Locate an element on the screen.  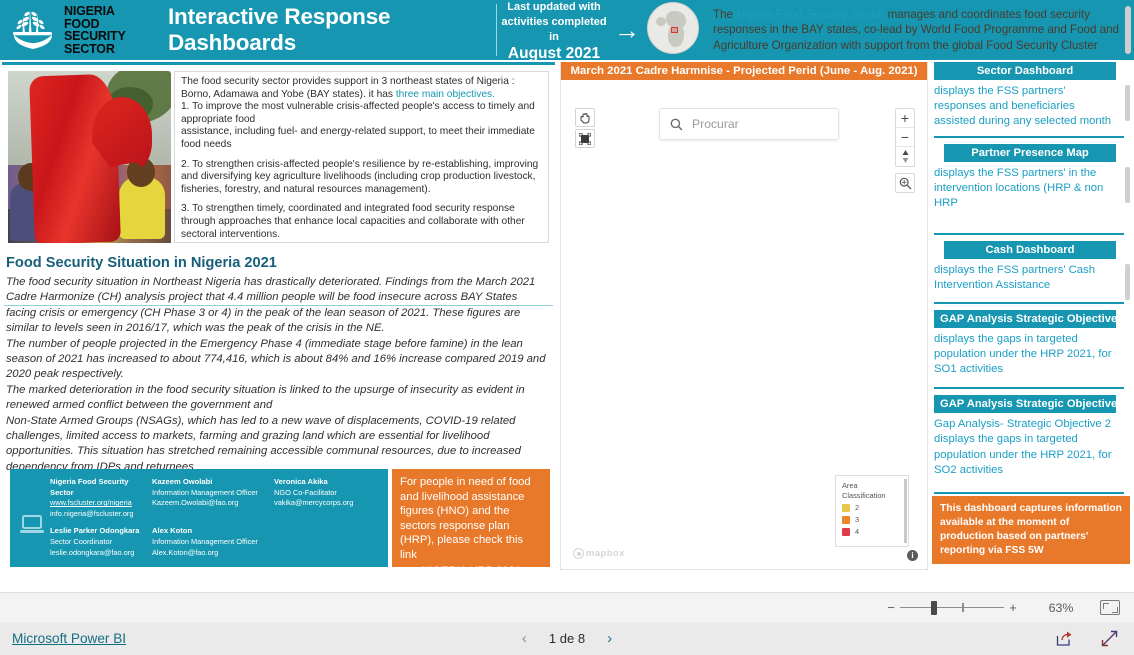
last-updated-line-1: Last updated with is located at coordinates (554, 6).